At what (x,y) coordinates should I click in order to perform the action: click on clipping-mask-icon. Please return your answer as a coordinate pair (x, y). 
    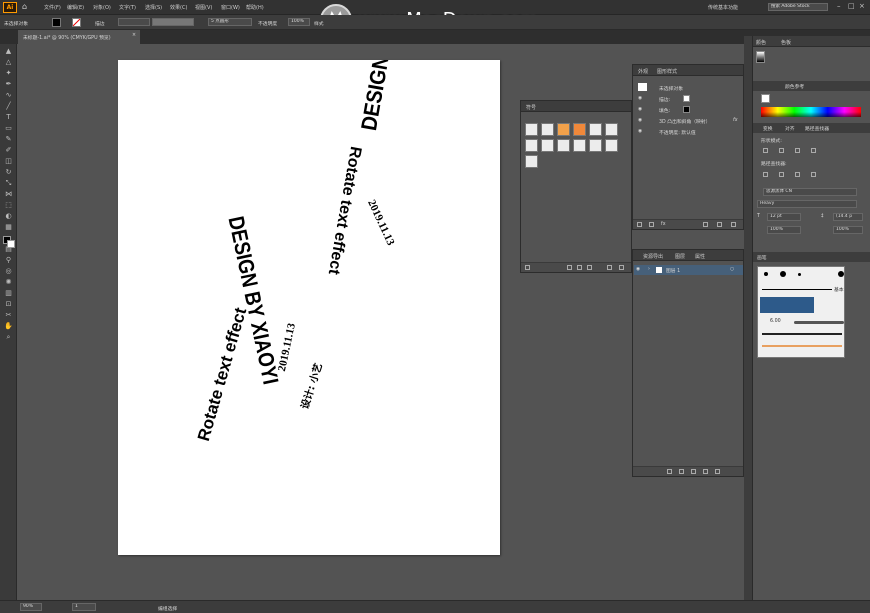
    Looking at the image, I should click on (681, 471).